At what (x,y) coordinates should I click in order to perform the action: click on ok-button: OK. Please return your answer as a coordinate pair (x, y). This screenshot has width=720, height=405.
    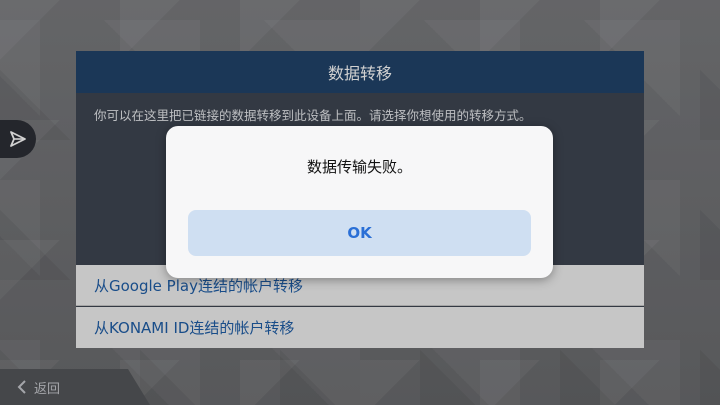
    Looking at the image, I should click on (359, 233).